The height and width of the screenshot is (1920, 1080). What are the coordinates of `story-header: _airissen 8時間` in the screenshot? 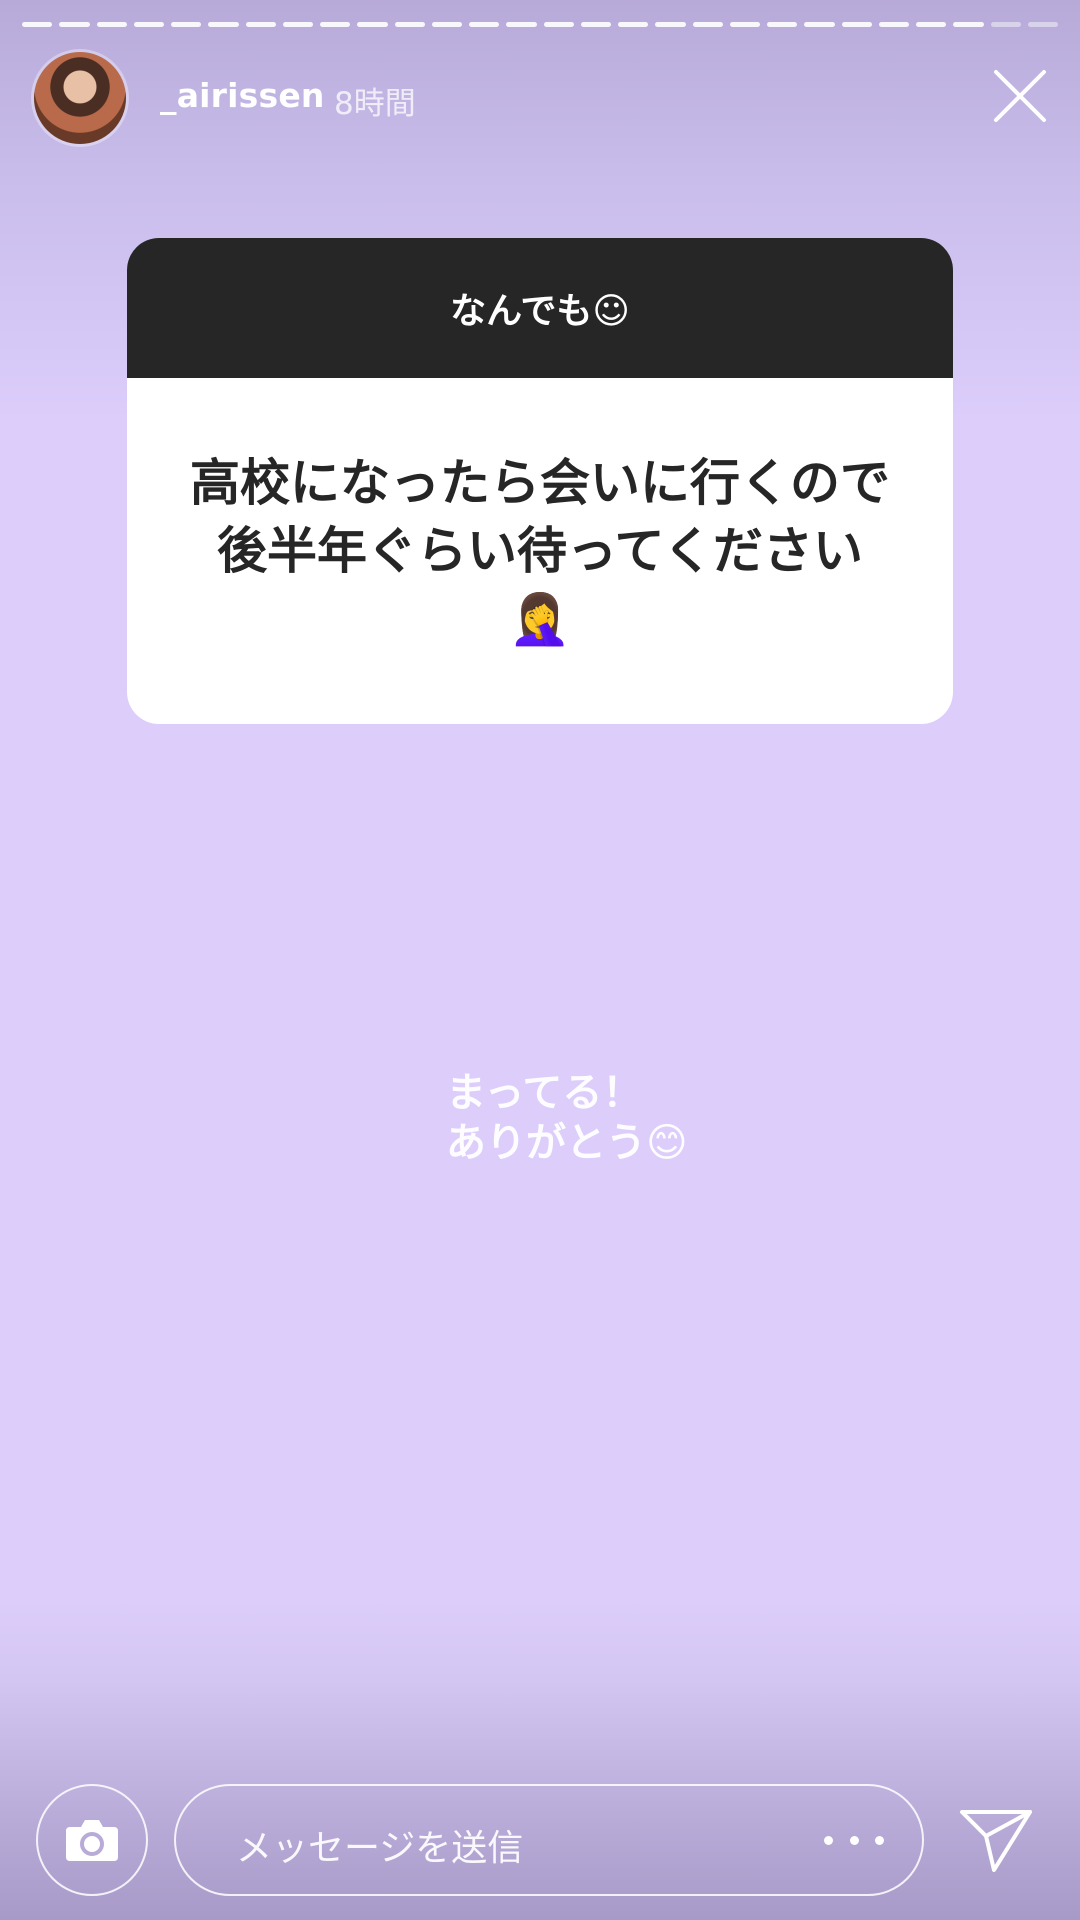 It's located at (540, 72).